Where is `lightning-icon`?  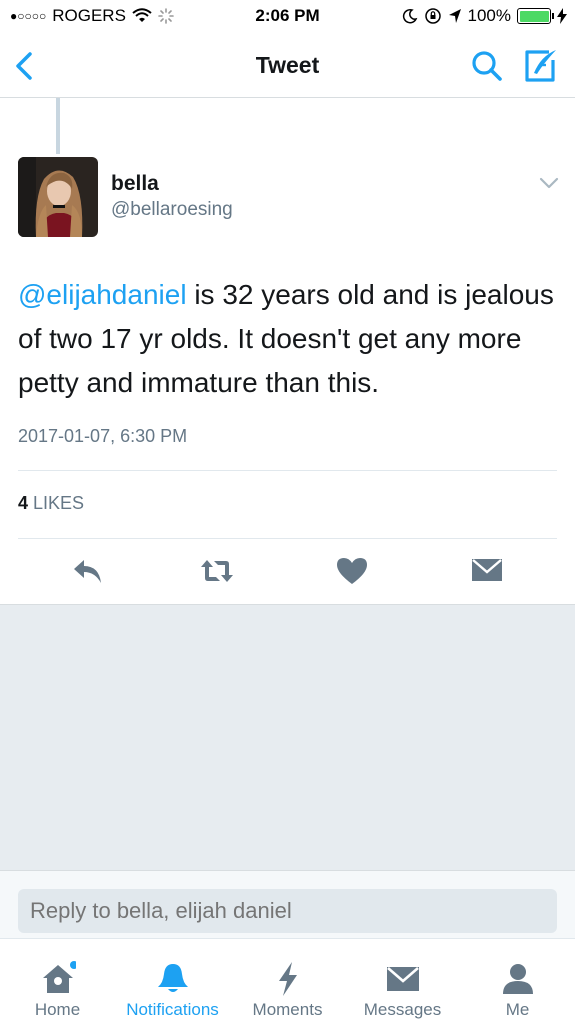
lightning-icon is located at coordinates (287, 979).